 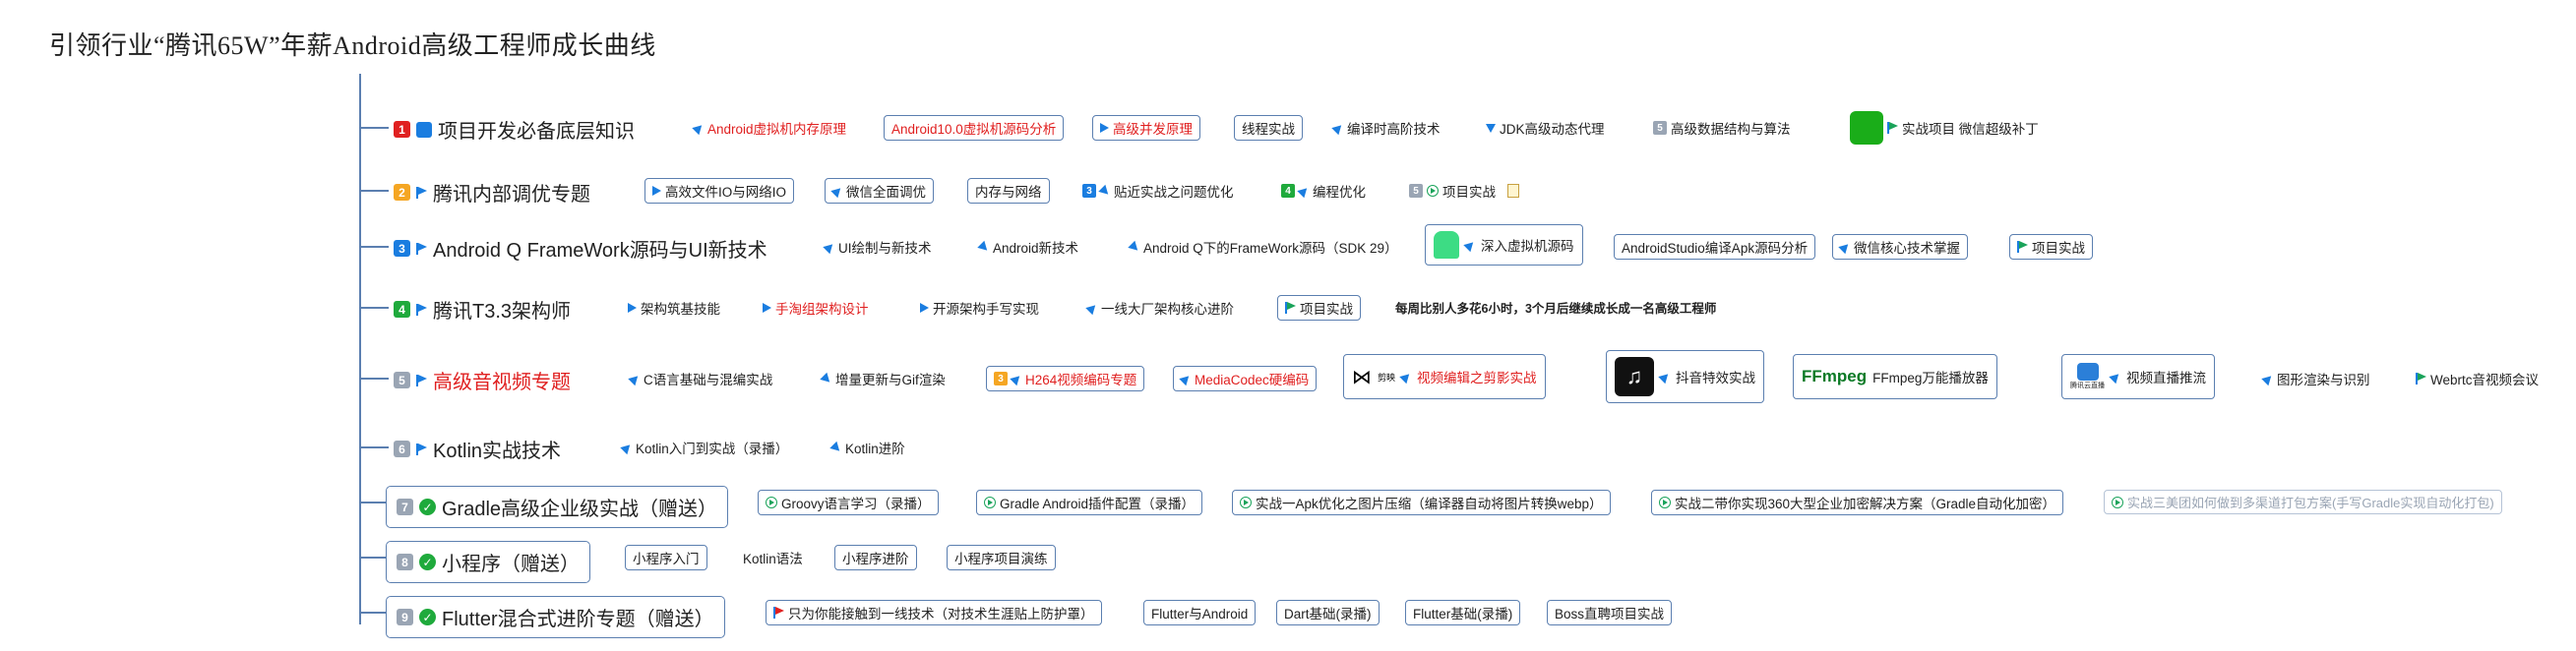 What do you see at coordinates (848, 502) in the screenshot?
I see `item-7-1: Groovy语言学习（录播）` at bounding box center [848, 502].